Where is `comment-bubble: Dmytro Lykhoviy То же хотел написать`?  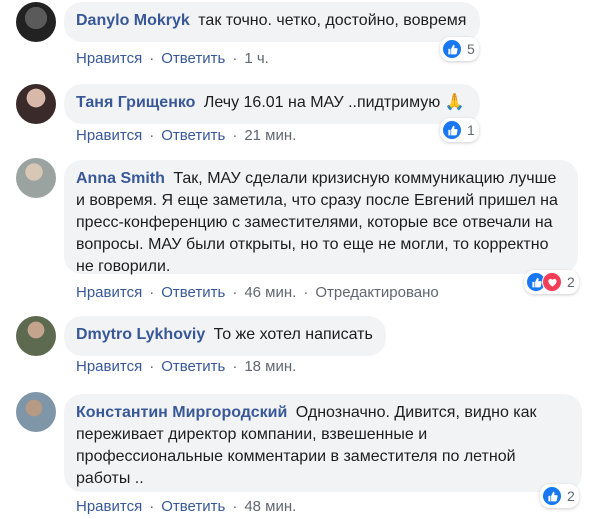
comment-bubble: Dmytro Lykhoviy То же хотел написать is located at coordinates (225, 336).